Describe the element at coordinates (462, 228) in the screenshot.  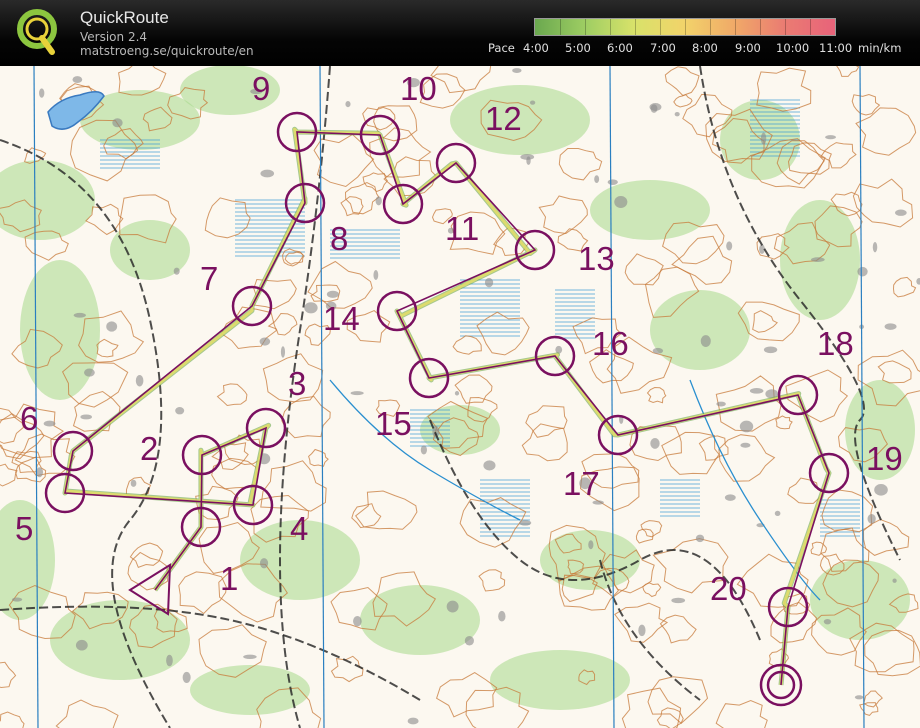
I see `control-number-label: 11` at that location.